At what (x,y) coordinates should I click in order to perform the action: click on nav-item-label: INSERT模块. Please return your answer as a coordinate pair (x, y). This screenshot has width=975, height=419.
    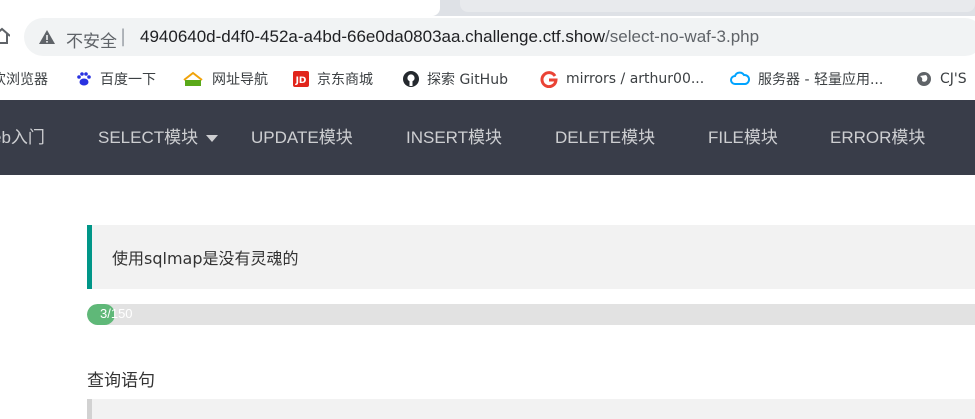
    Looking at the image, I should click on (454, 137).